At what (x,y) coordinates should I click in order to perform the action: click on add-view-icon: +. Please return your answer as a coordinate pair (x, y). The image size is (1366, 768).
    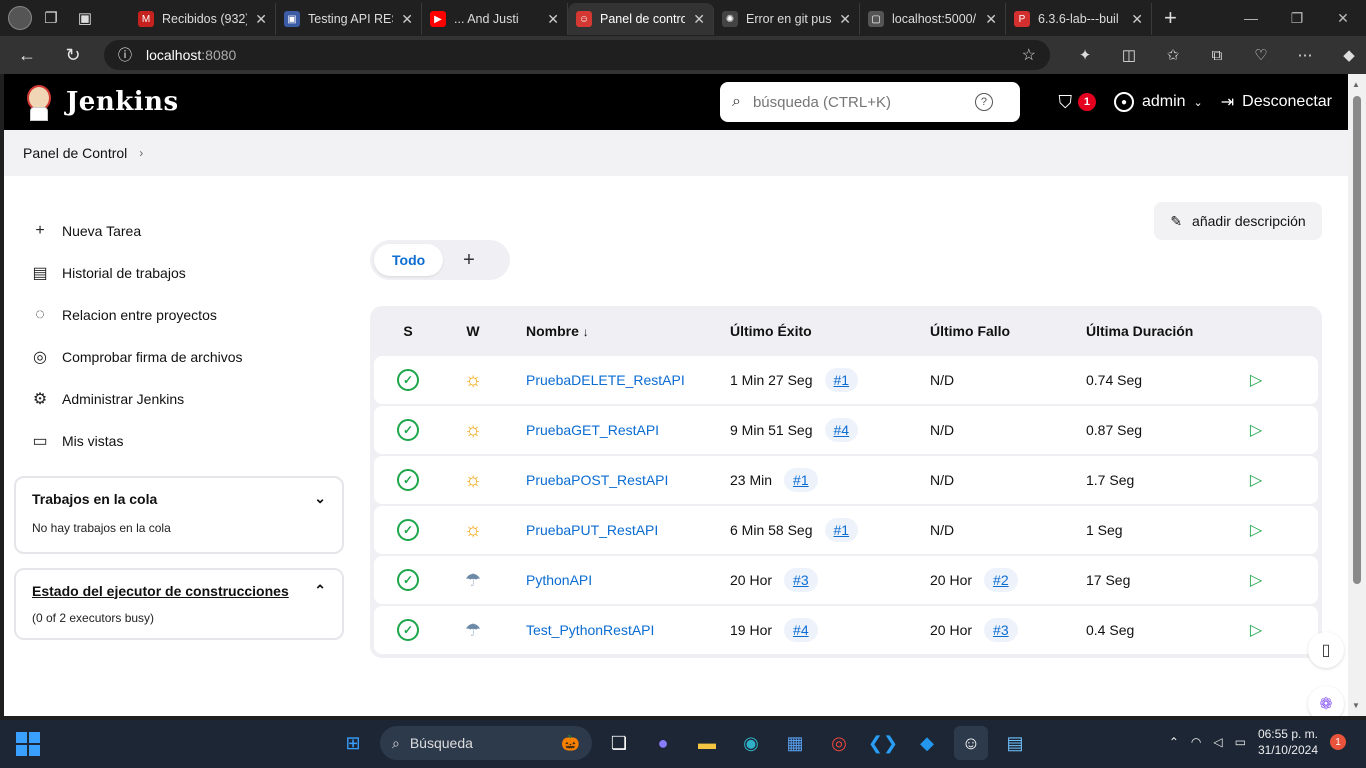
    Looking at the image, I should click on (469, 260).